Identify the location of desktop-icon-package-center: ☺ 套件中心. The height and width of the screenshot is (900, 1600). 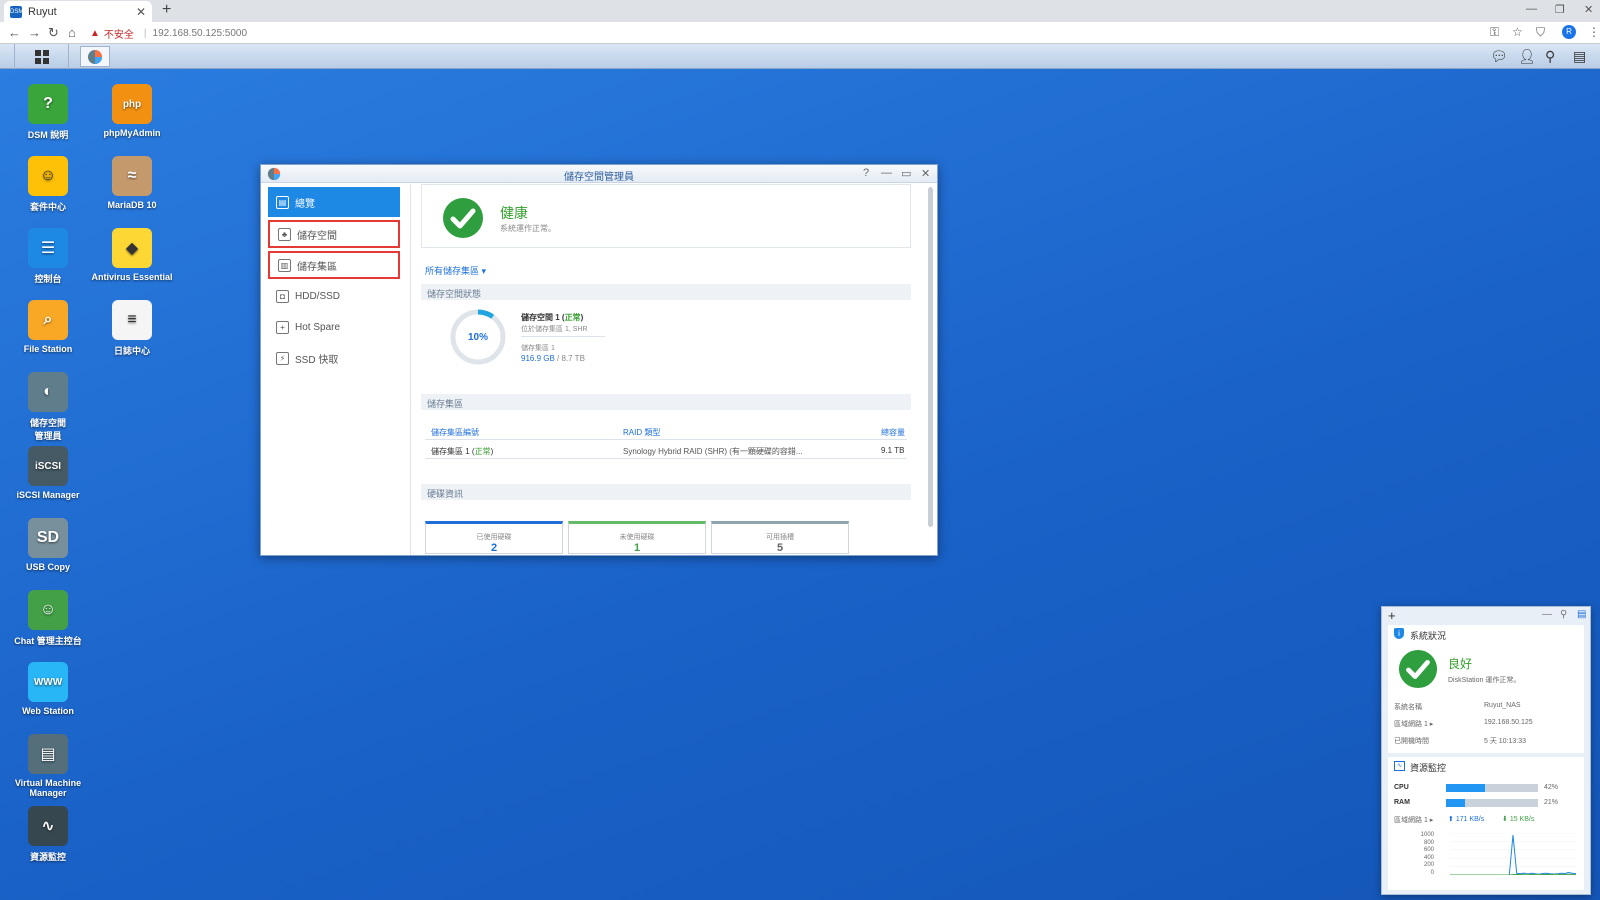
(48, 184).